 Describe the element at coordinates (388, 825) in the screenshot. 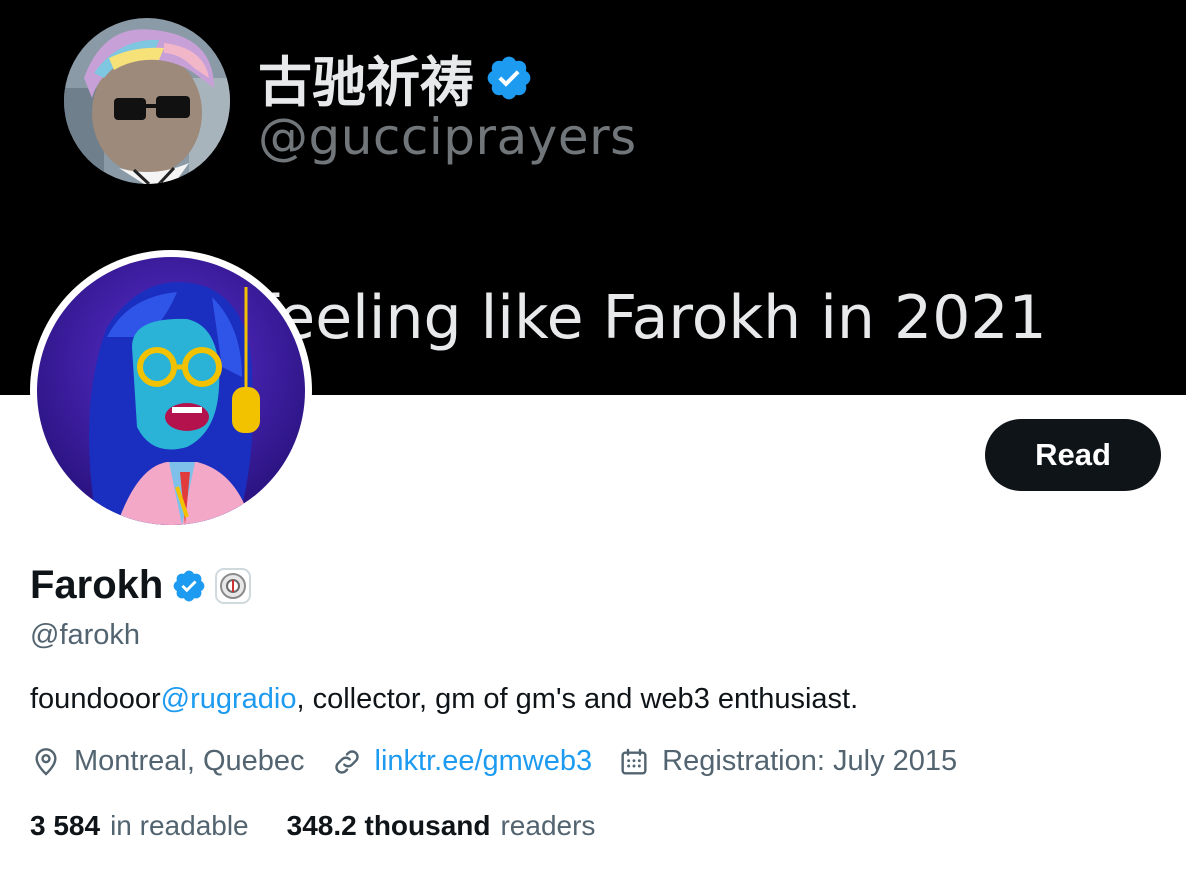

I see `followers-count: 348.2 thousand` at that location.